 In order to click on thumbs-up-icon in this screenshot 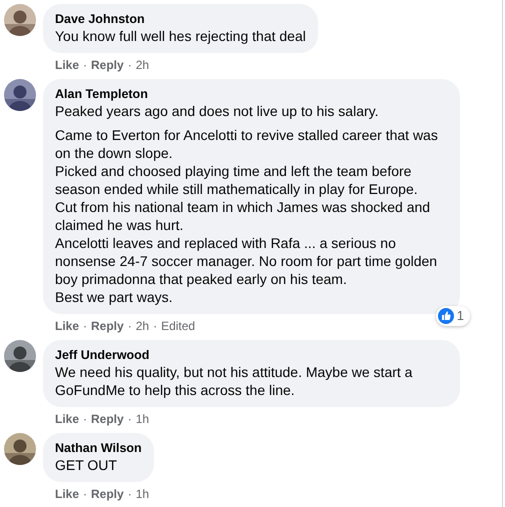, I will do `click(446, 316)`.